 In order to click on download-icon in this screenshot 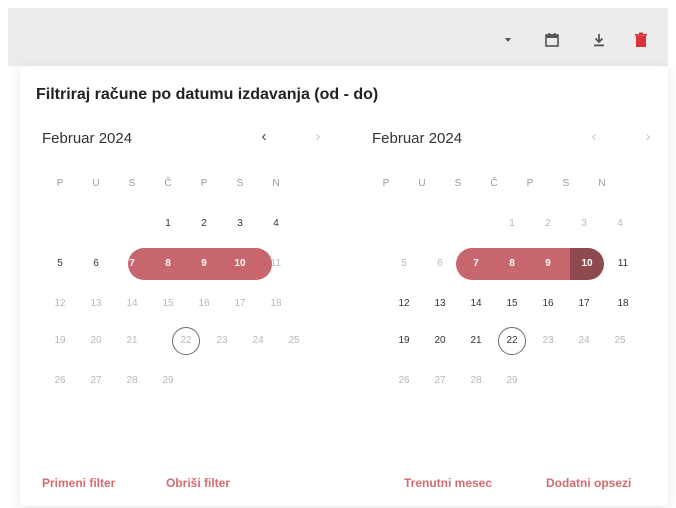, I will do `click(599, 40)`.